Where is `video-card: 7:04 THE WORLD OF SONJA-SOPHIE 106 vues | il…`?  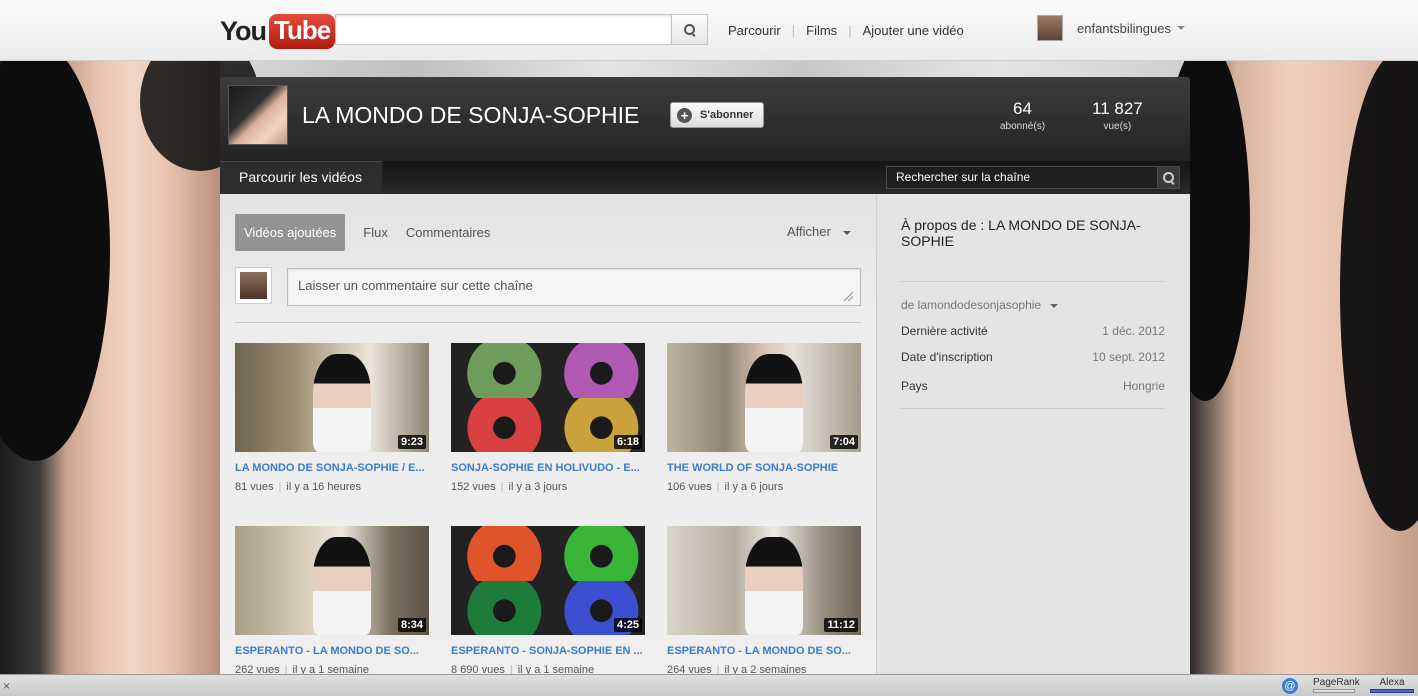
video-card: 7:04 THE WORLD OF SONJA-SOPHIE 106 vues | il… is located at coordinates (764, 418).